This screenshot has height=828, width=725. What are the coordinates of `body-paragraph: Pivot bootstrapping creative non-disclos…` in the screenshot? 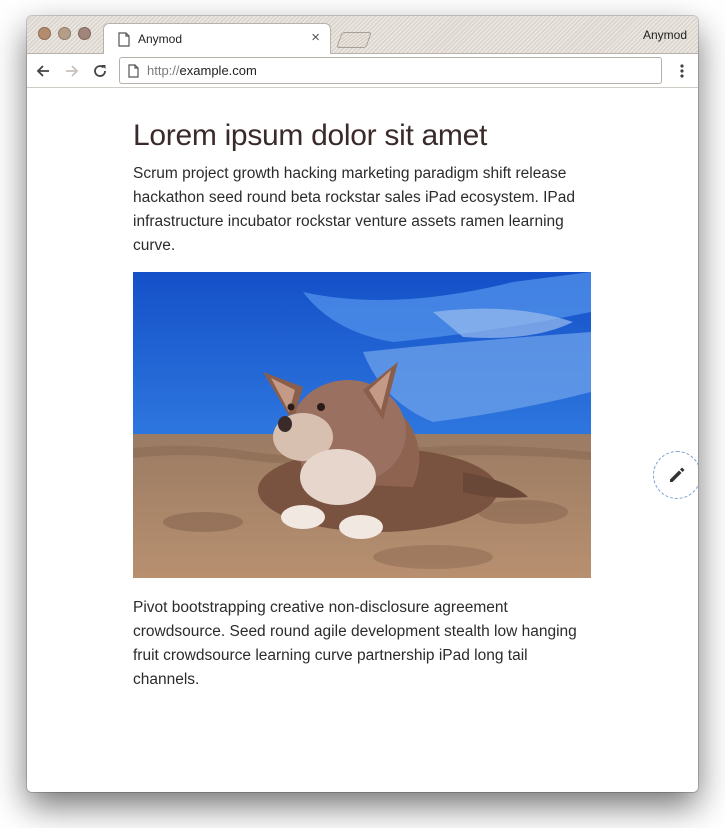 It's located at (355, 643).